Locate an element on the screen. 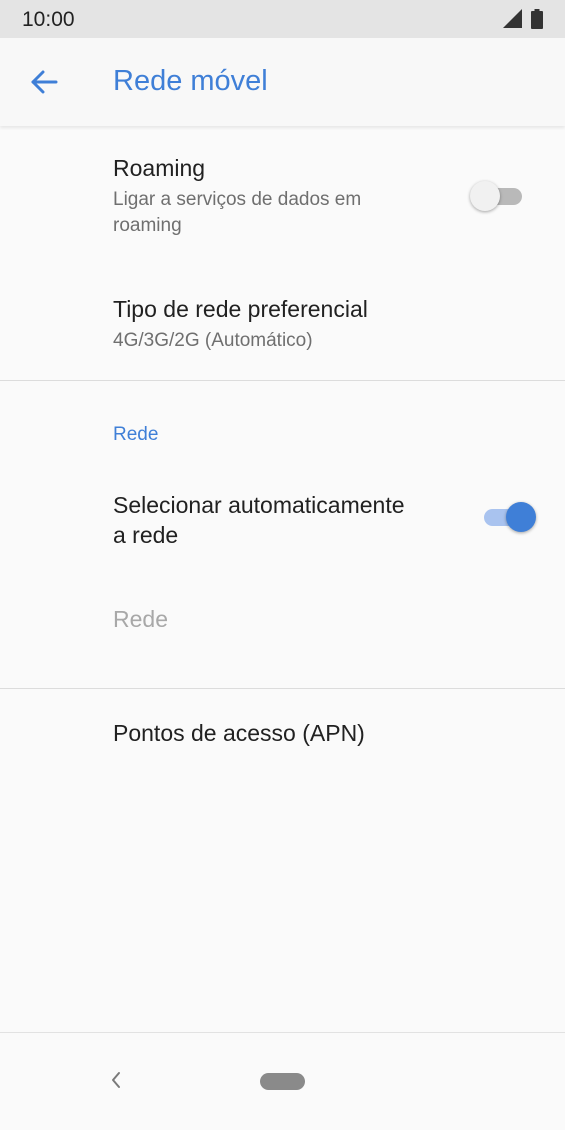 The image size is (565, 1130). preferred-network-summary: 4G/3G/2G (Automático) is located at coordinates (213, 340).